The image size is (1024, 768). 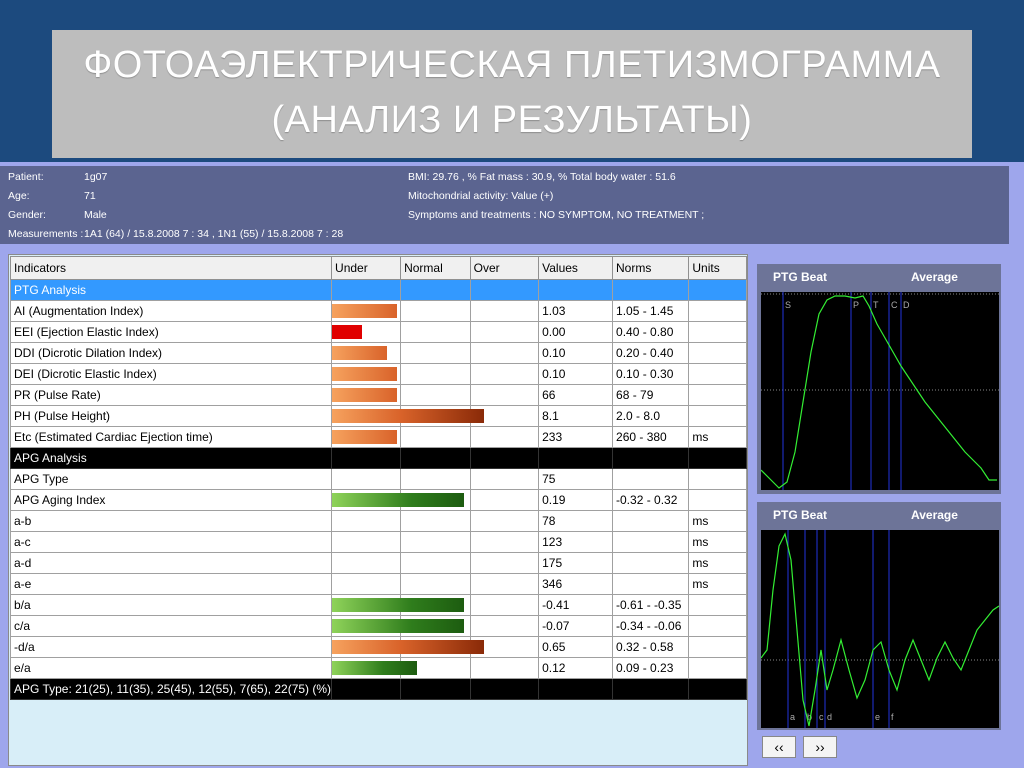 What do you see at coordinates (576, 395) in the screenshot?
I see `indicator-value: 66` at bounding box center [576, 395].